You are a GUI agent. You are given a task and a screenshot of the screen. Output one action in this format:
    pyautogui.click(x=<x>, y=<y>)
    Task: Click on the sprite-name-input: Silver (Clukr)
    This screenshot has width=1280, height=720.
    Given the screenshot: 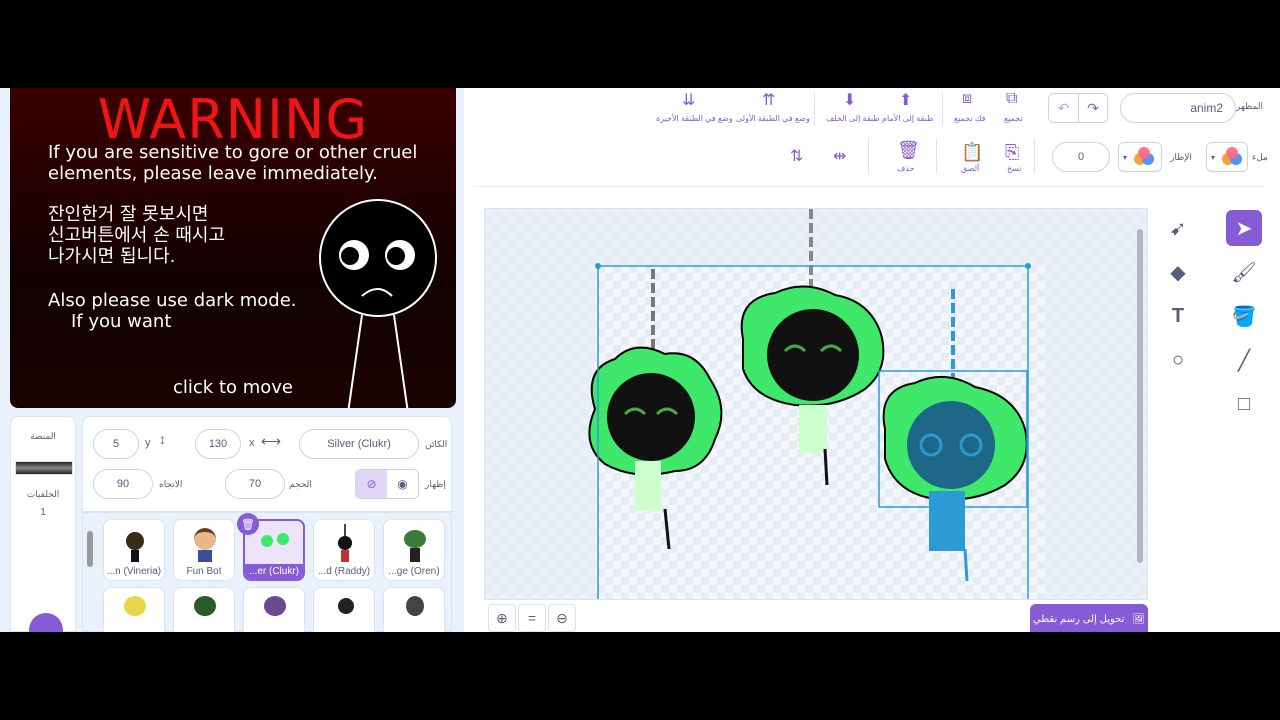 What is the action you would take?
    pyautogui.click(x=359, y=444)
    